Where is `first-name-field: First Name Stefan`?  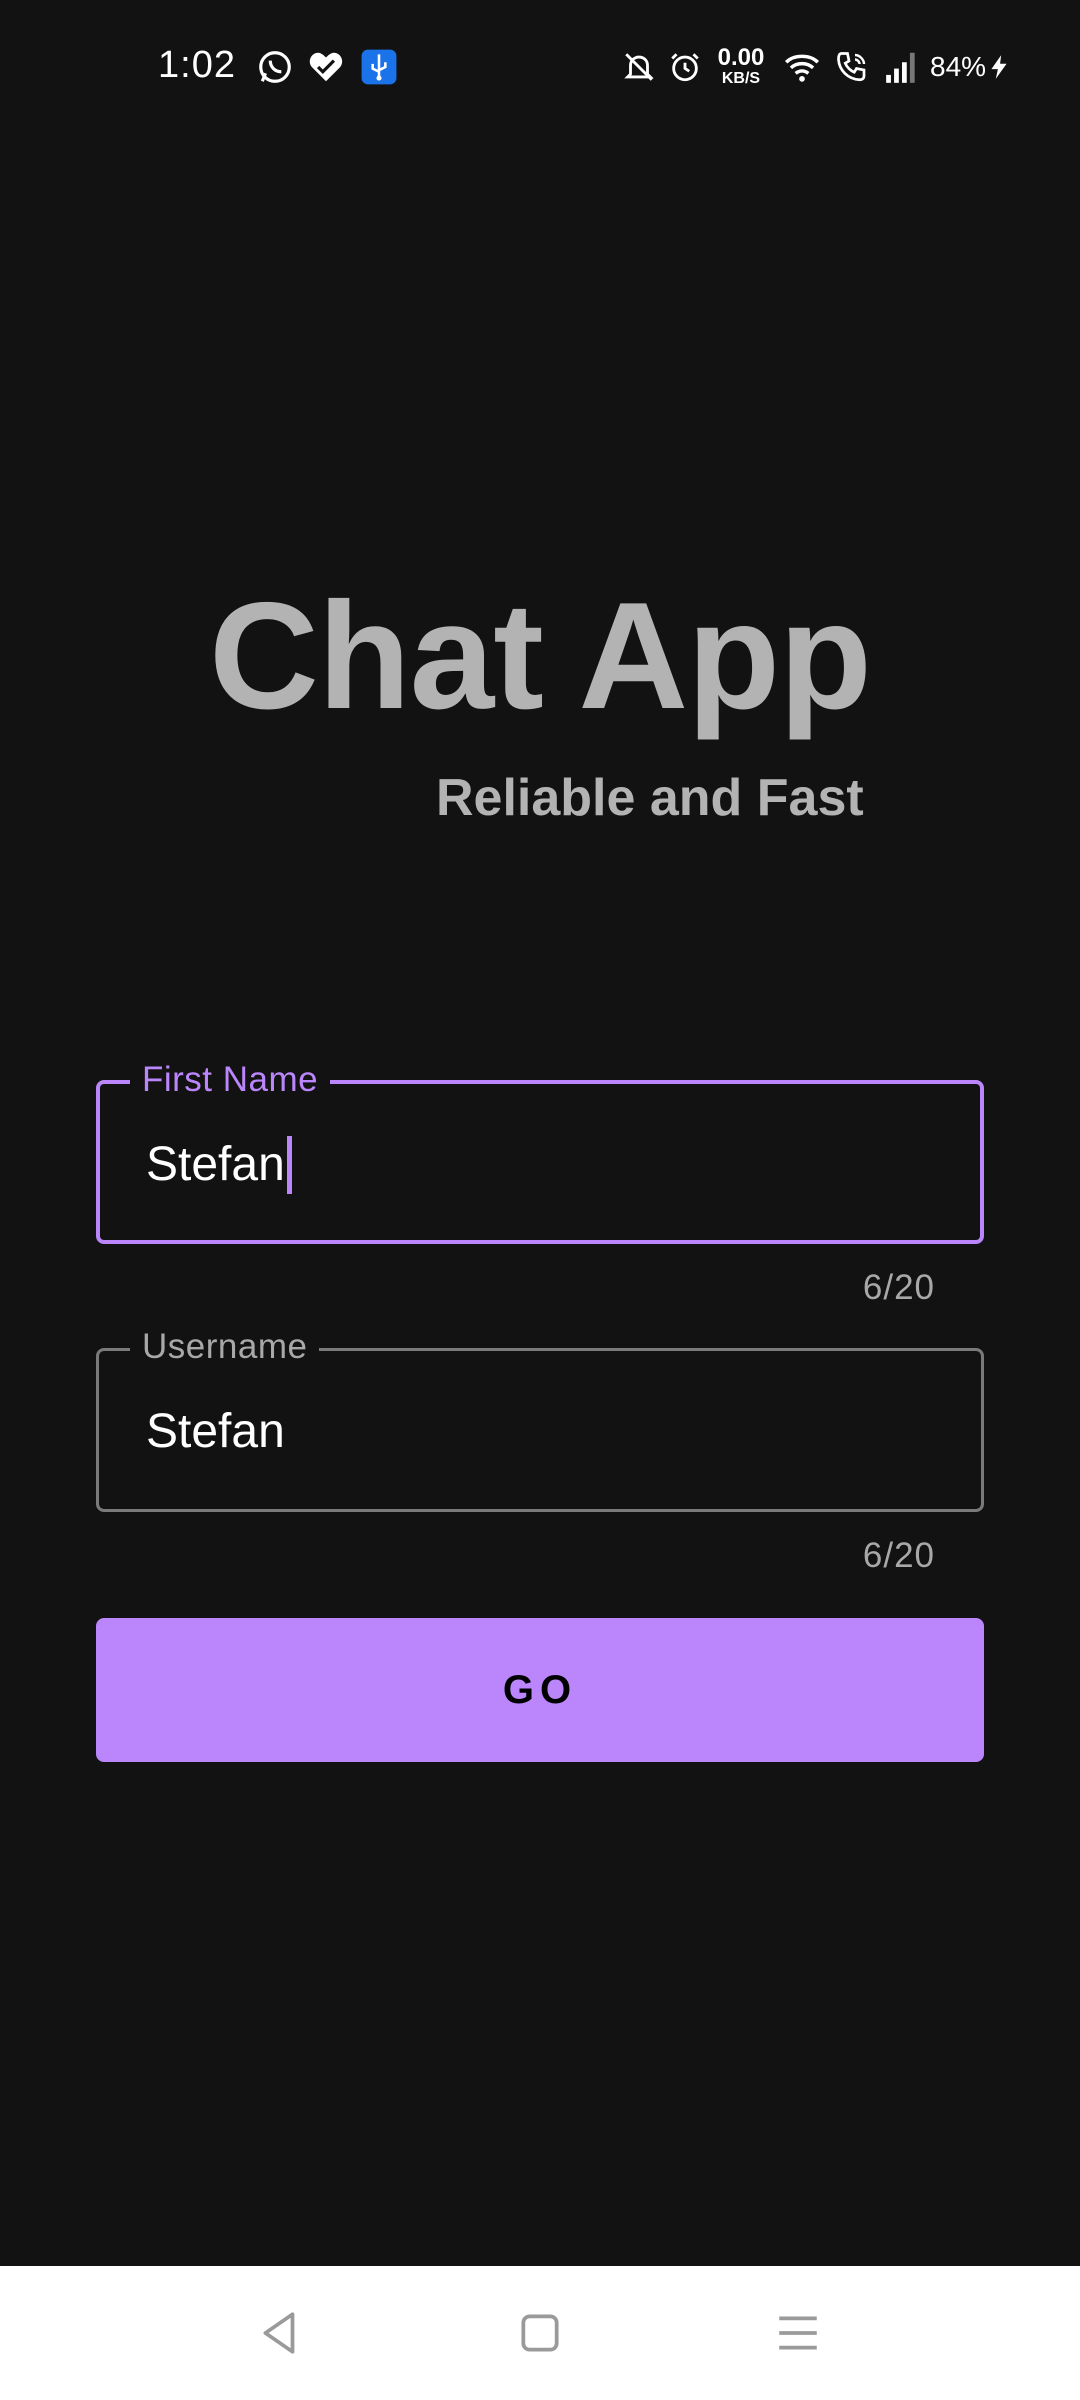 first-name-field: First Name Stefan is located at coordinates (540, 1152).